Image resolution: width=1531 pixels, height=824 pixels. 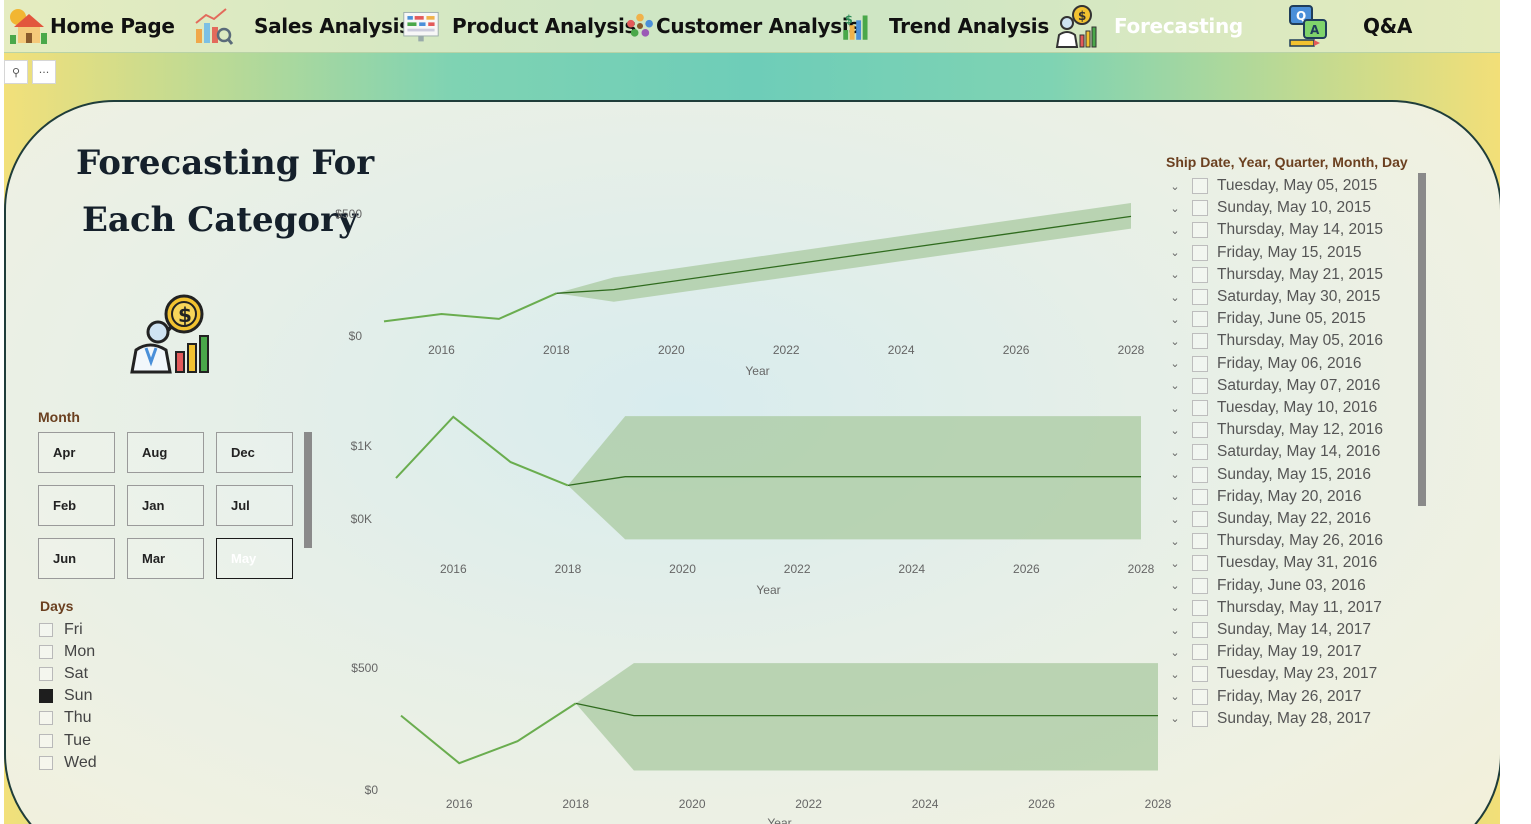 I want to click on ship-date-item: ⌄ Saturday, May 30, 2015, so click(x=1274, y=297).